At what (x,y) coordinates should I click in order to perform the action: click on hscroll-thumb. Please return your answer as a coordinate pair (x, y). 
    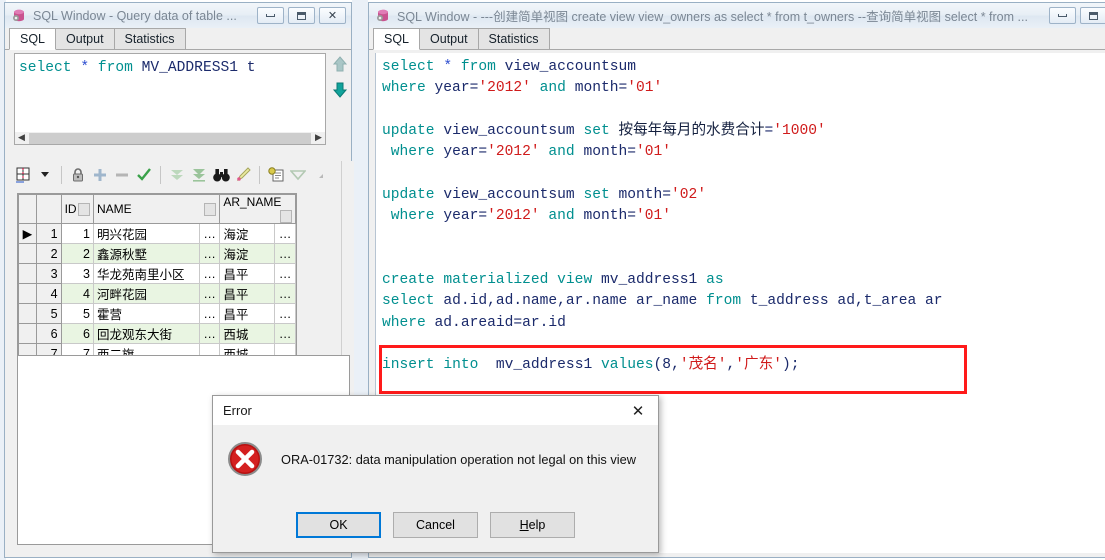
    Looking at the image, I should click on (170, 138).